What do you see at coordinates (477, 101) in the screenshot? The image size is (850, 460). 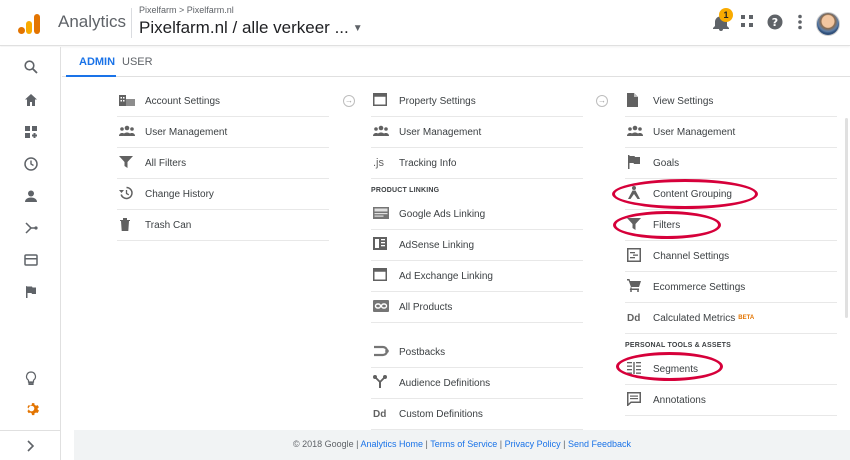 I see `property-settings-item: Property Settings` at bounding box center [477, 101].